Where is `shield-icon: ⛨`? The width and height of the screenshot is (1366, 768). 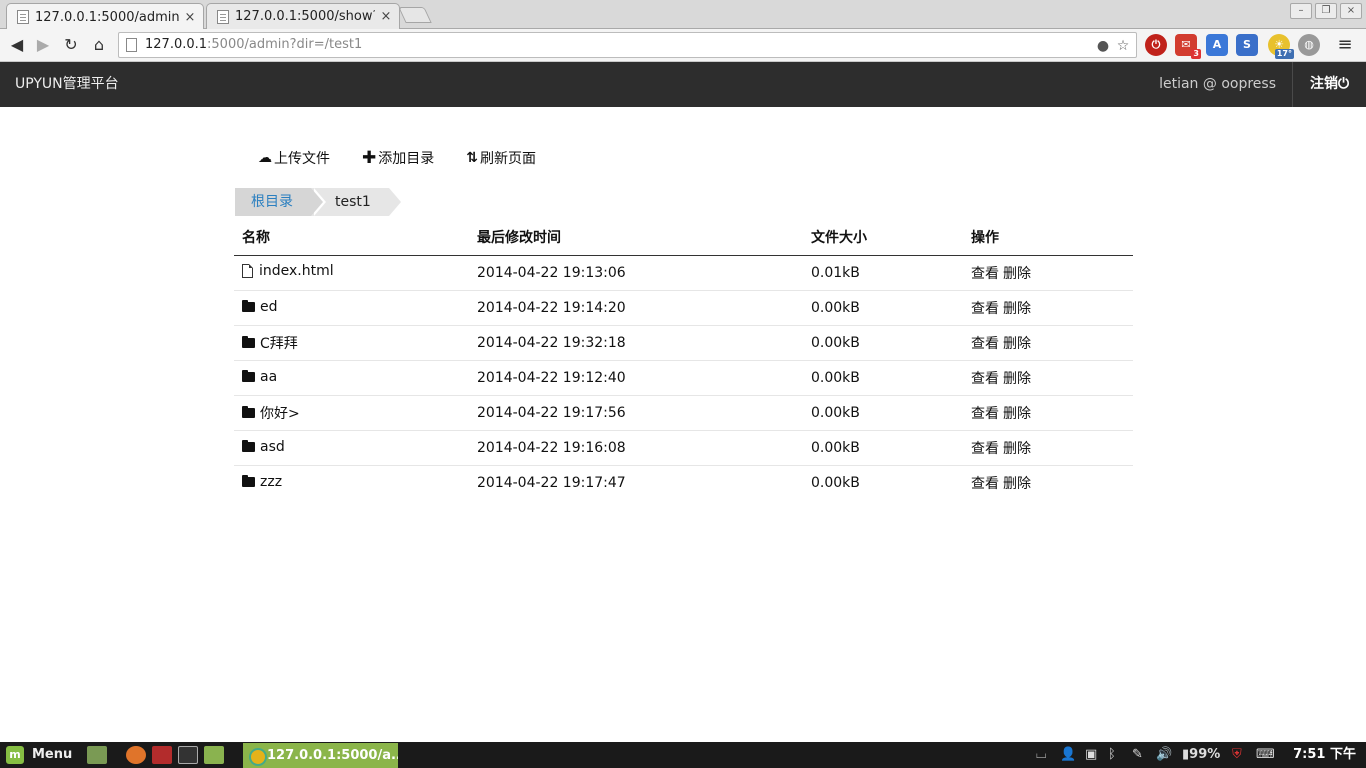
shield-icon: ⛨ is located at coordinates (1237, 755).